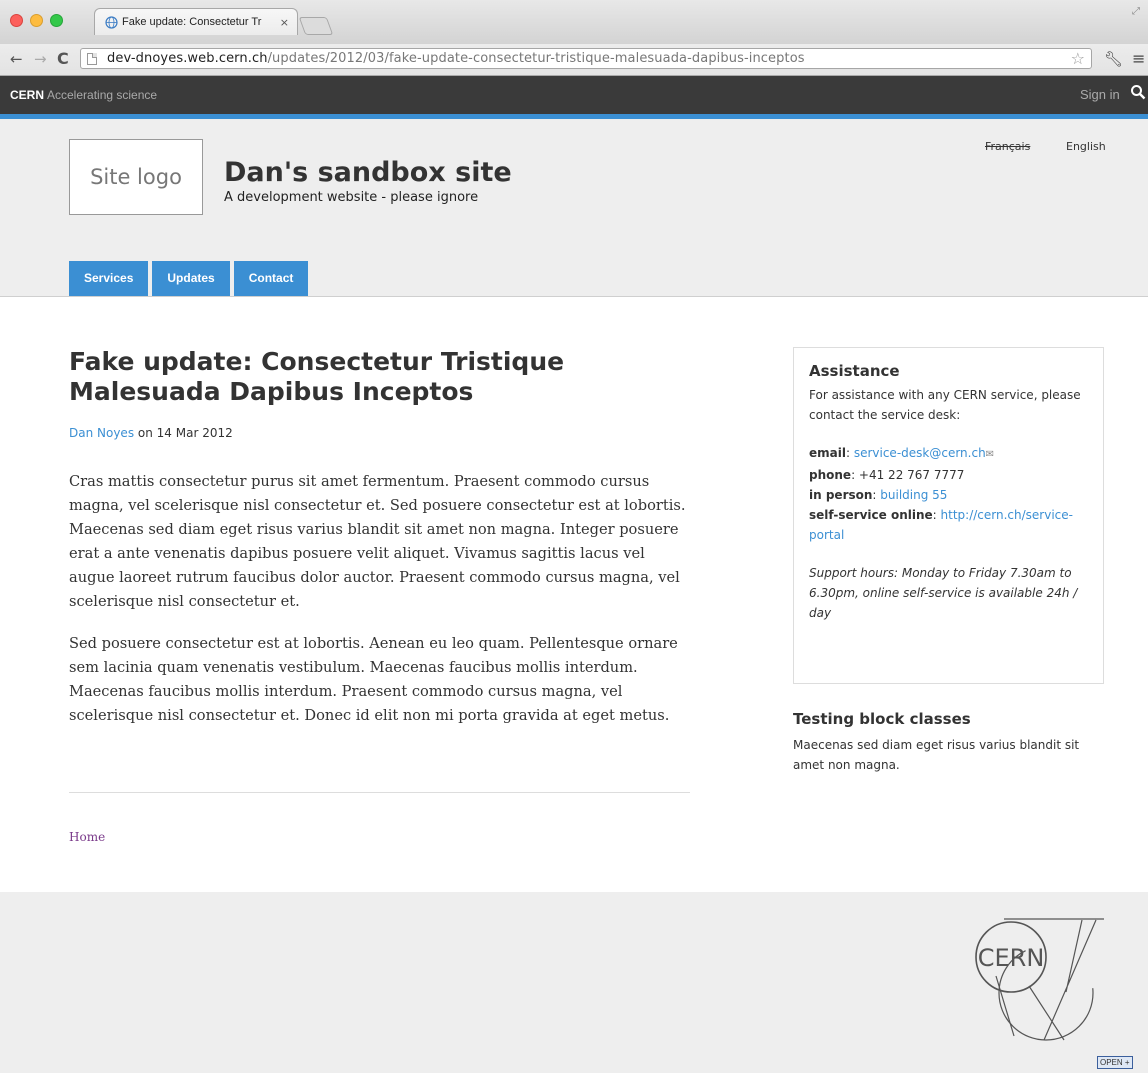 This screenshot has width=1148, height=1073. What do you see at coordinates (102, 95) in the screenshot?
I see `cern-tagline-link: Accelerating science` at bounding box center [102, 95].